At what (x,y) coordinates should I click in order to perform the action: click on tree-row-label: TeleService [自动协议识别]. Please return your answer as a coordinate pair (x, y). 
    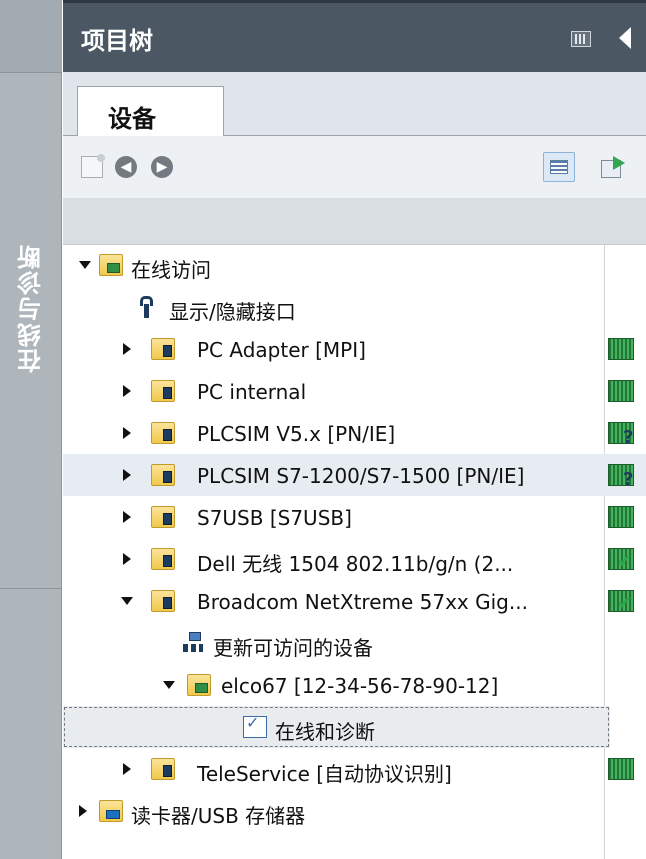
    Looking at the image, I should click on (324, 774).